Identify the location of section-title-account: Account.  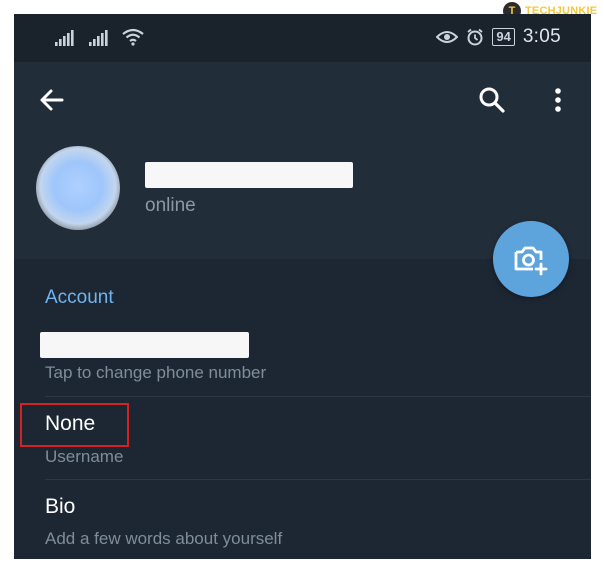
(79, 297).